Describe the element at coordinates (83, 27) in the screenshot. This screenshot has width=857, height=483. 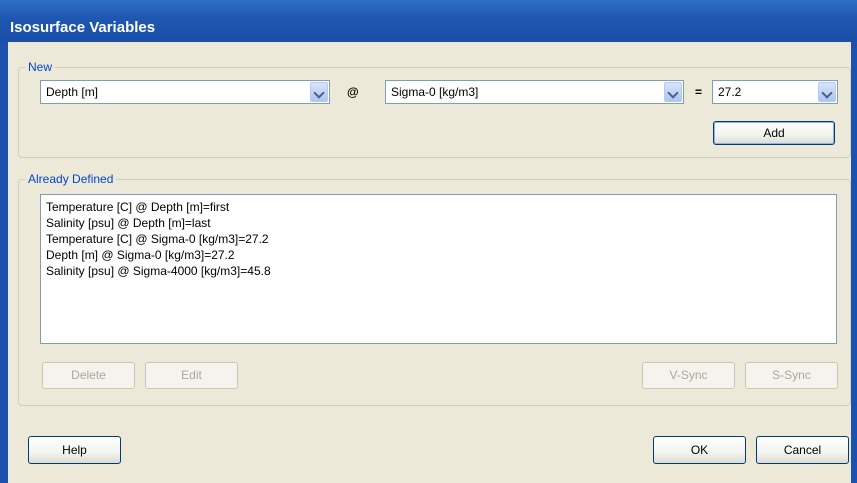
I see `window-title: Isosurface Variables` at that location.